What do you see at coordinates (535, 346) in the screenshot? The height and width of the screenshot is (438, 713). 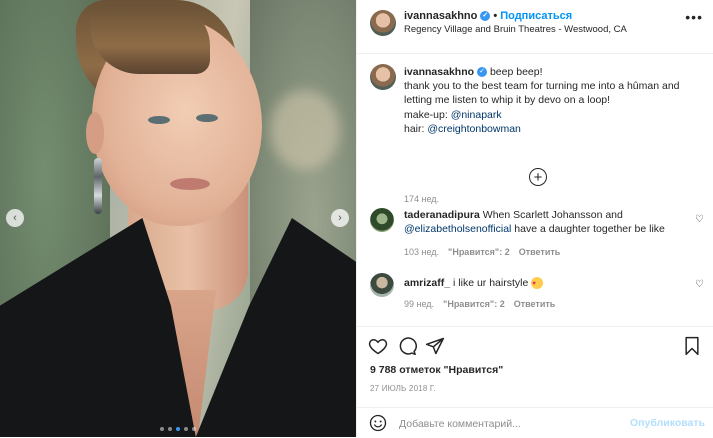 I see `post-actions-bar` at bounding box center [535, 346].